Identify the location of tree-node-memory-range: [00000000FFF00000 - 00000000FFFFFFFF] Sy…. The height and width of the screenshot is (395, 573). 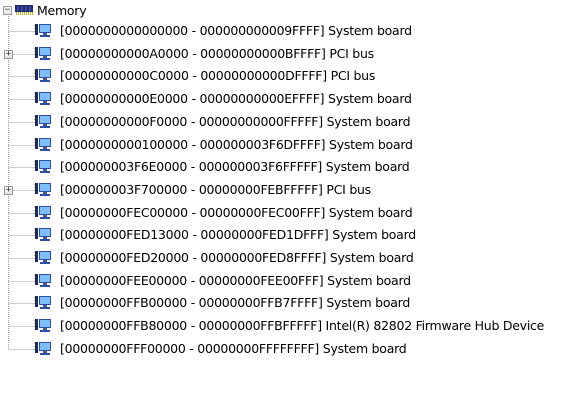
(286, 349).